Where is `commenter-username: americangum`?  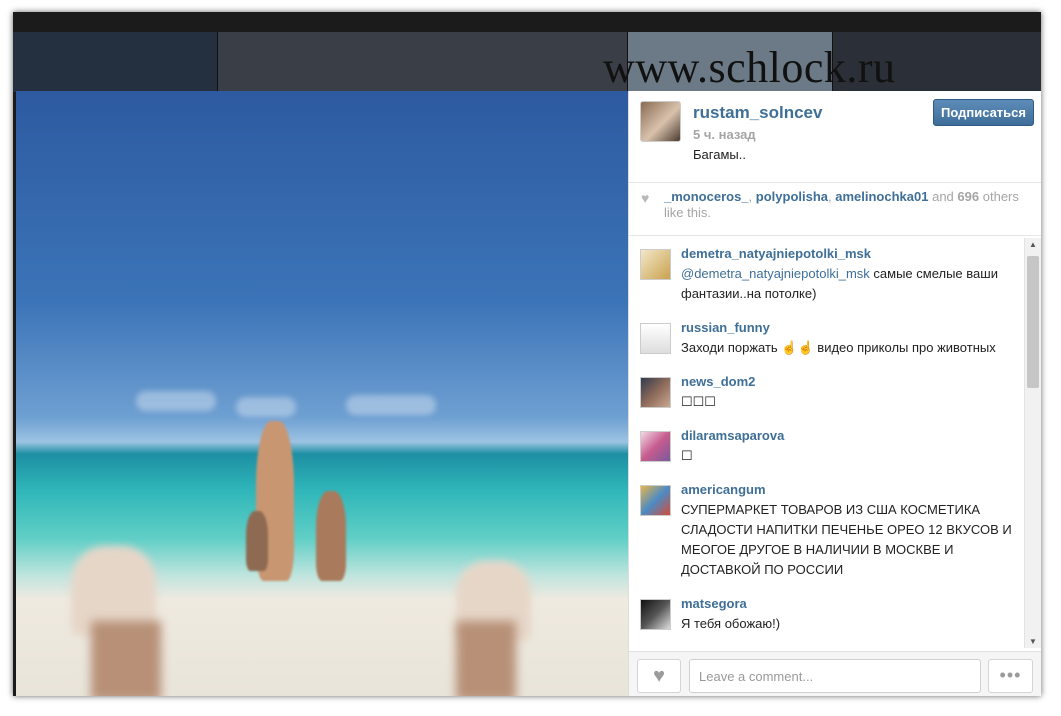
commenter-username: americangum is located at coordinates (852, 489).